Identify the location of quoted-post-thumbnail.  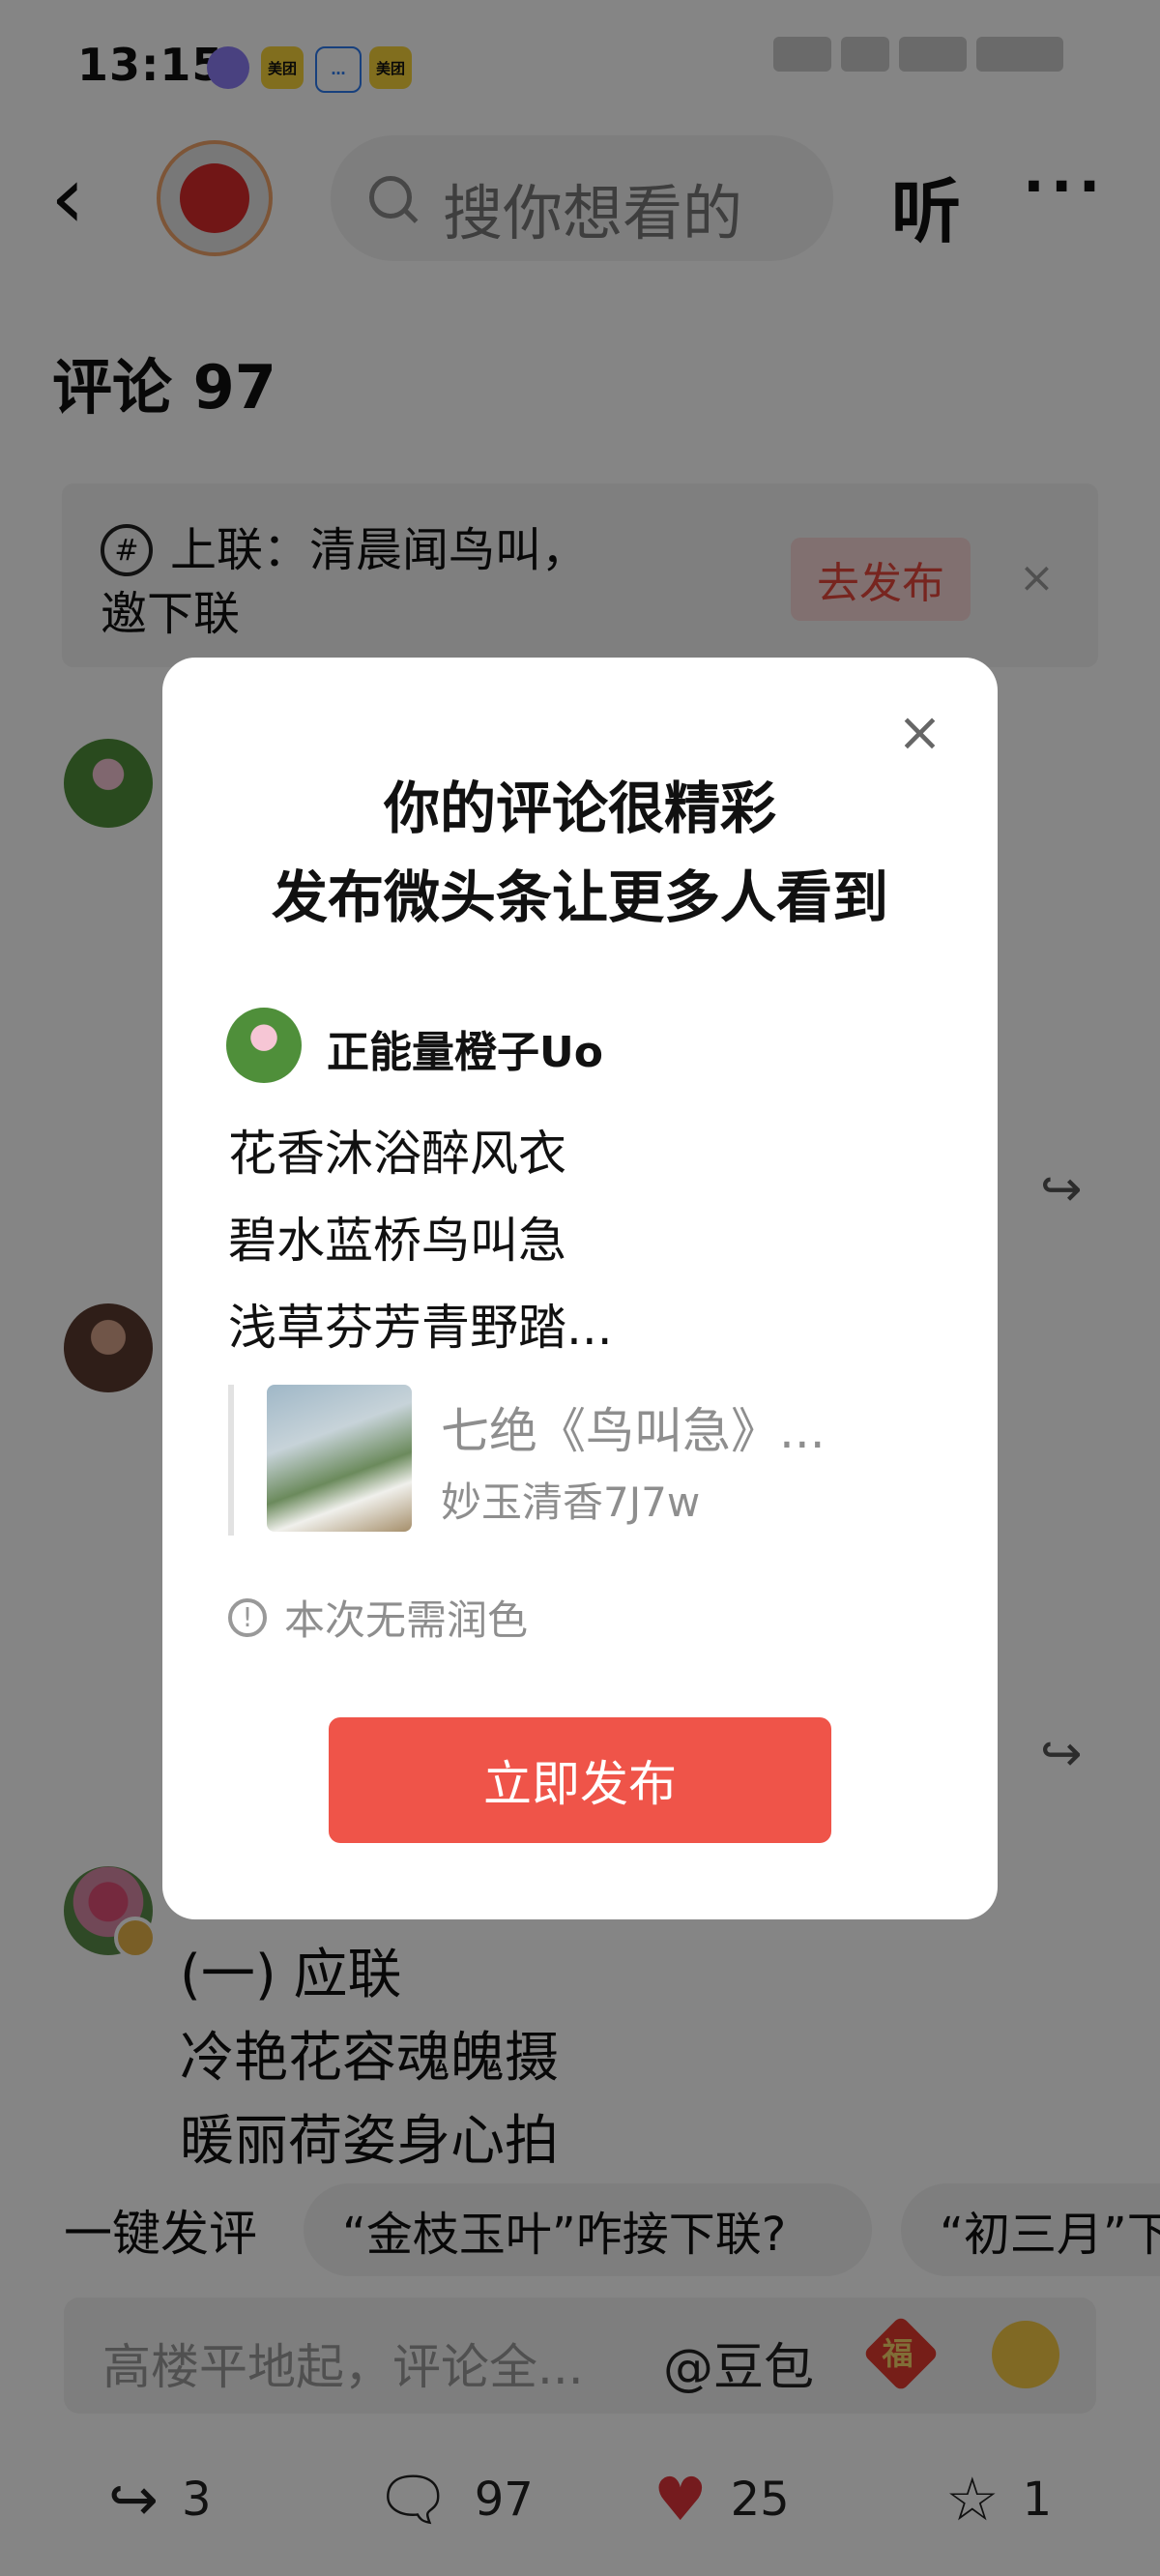
(340, 1458).